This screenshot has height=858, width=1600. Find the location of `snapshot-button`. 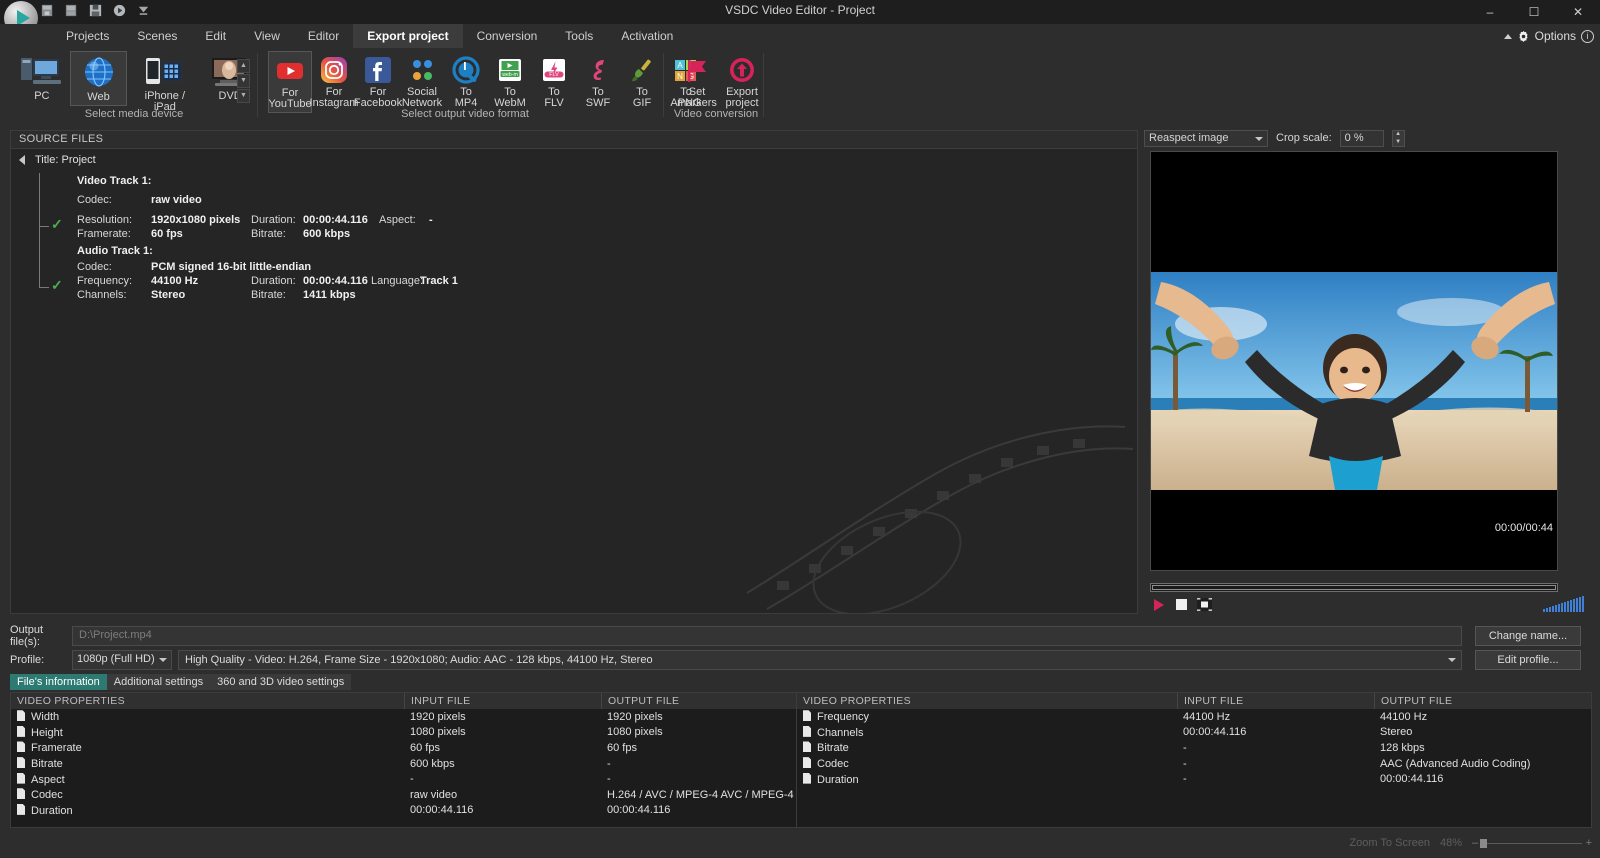

snapshot-button is located at coordinates (1204, 604).